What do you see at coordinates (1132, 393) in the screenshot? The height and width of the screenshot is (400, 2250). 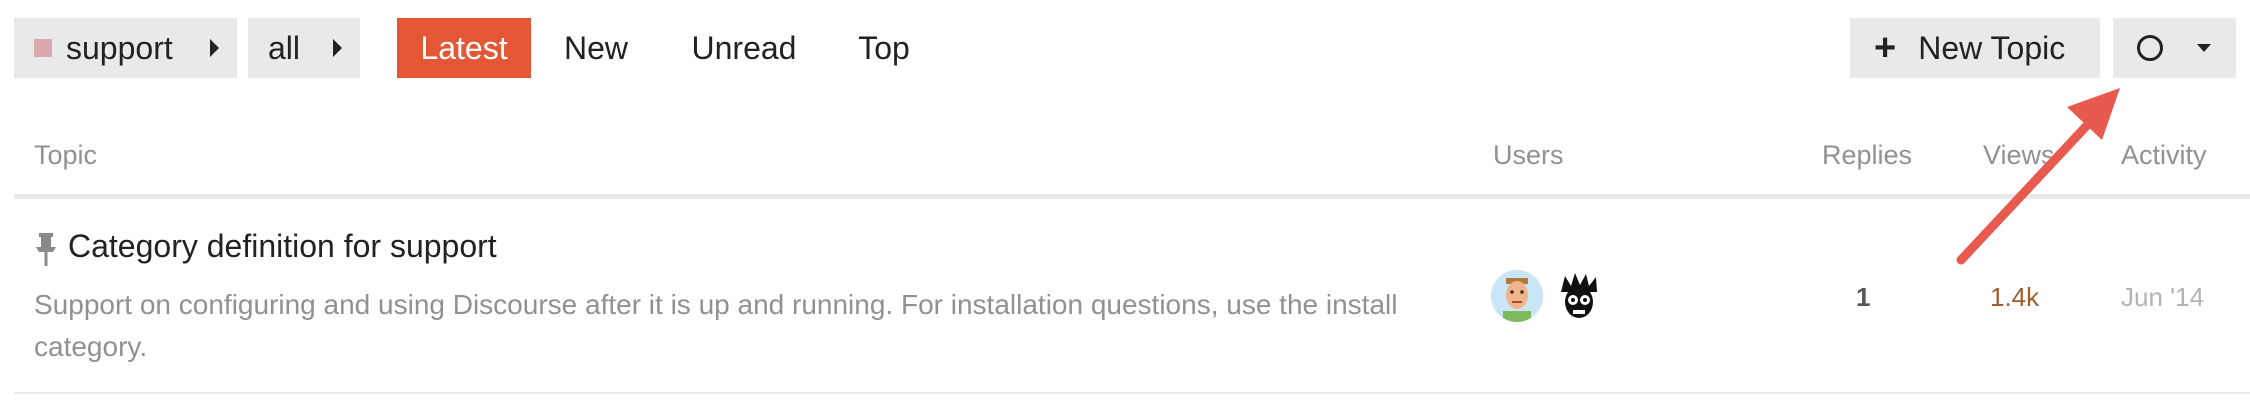 I see `row-divider` at bounding box center [1132, 393].